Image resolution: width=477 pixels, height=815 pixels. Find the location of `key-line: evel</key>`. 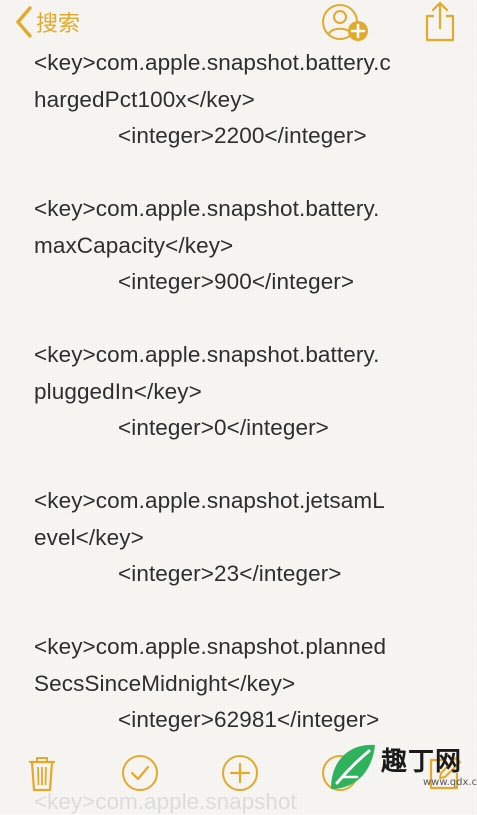

key-line: evel</key> is located at coordinates (89, 537).